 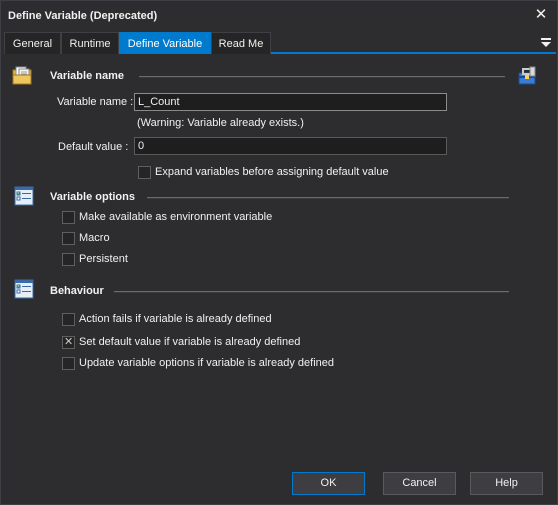 I want to click on title-bar: Define Variable (Deprecated) ✕, so click(x=279, y=16).